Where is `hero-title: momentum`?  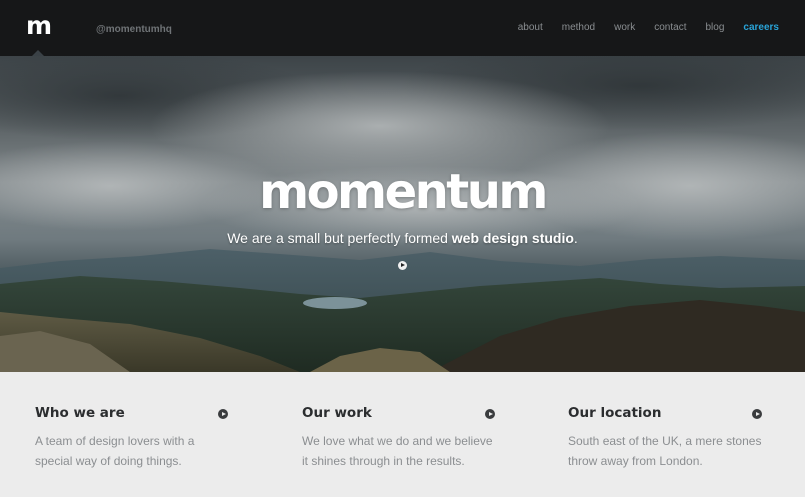
hero-title: momentum is located at coordinates (403, 192).